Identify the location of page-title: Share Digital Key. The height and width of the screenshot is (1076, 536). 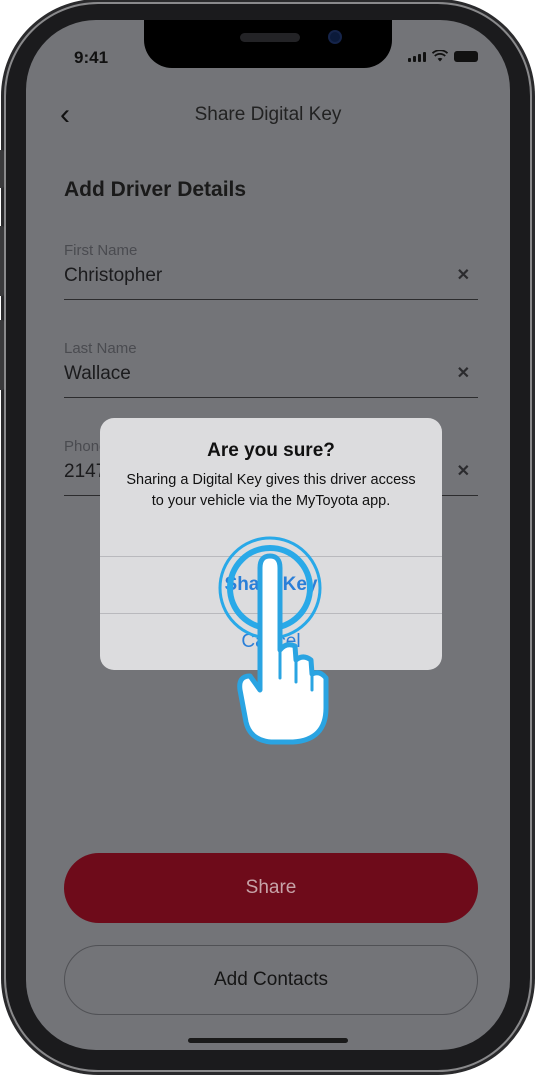
(268, 114).